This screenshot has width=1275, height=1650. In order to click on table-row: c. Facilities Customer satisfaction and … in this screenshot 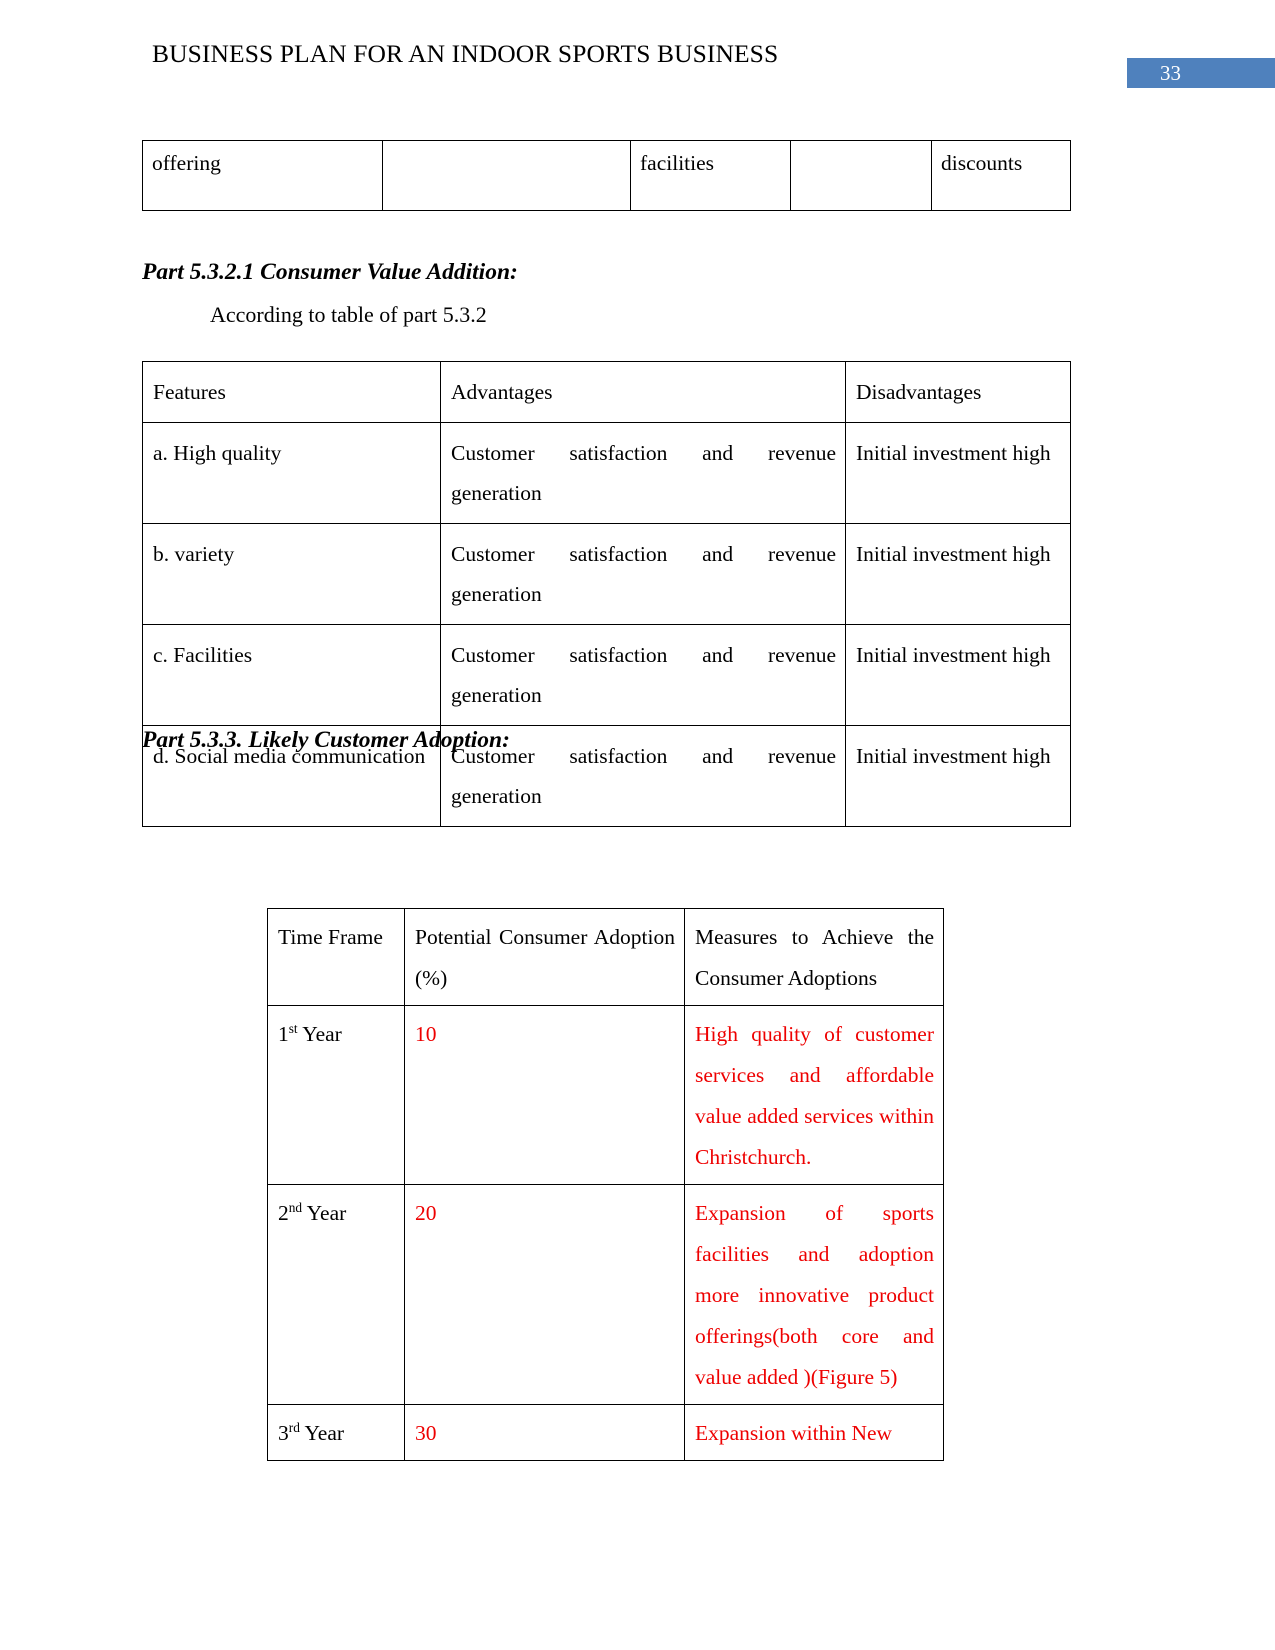, I will do `click(606, 675)`.